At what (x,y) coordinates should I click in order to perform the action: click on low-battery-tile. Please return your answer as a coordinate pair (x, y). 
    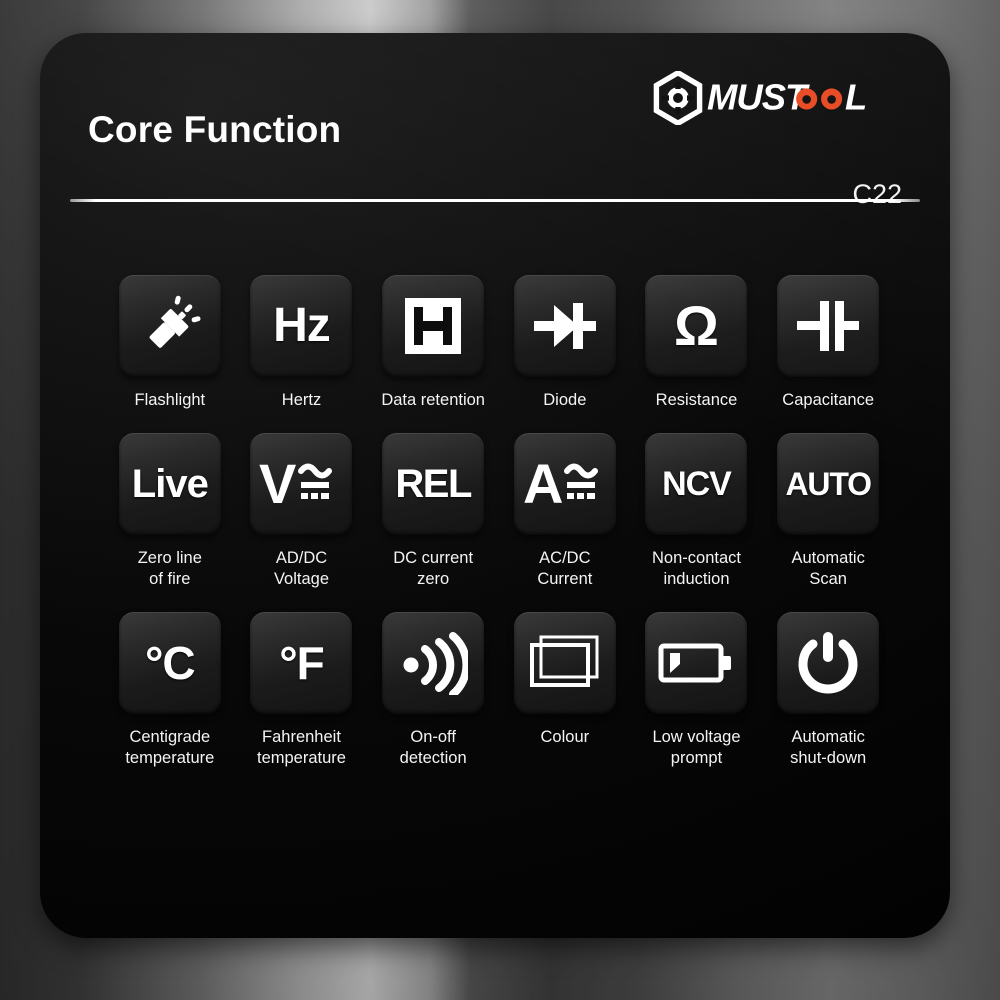
    Looking at the image, I should click on (696, 663).